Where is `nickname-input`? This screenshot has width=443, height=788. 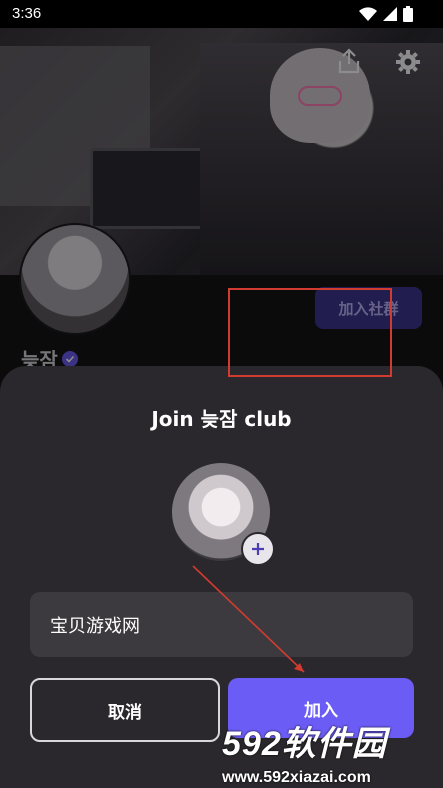
nickname-input is located at coordinates (221, 624).